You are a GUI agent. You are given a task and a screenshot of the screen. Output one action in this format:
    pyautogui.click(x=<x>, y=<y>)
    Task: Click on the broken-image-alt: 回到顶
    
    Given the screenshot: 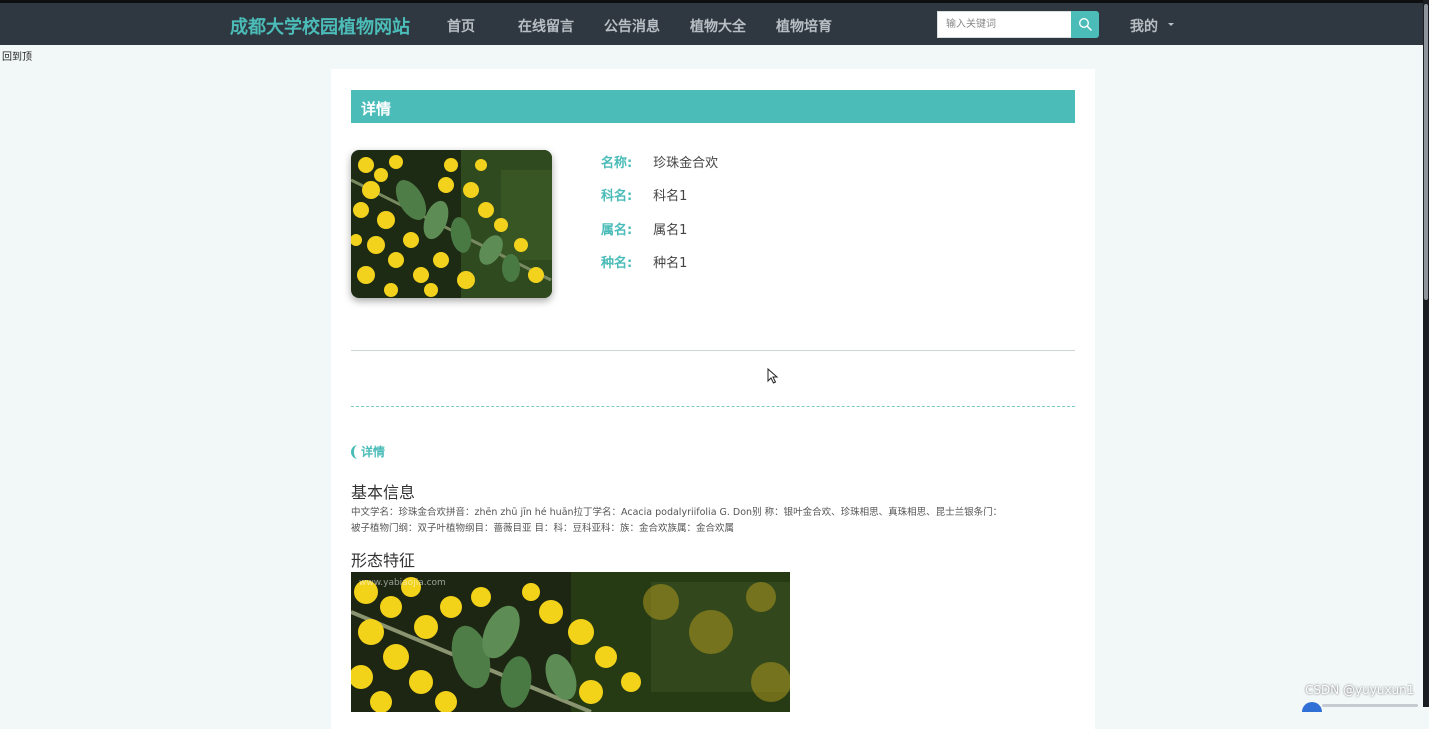 What is the action you would take?
    pyautogui.click(x=17, y=55)
    